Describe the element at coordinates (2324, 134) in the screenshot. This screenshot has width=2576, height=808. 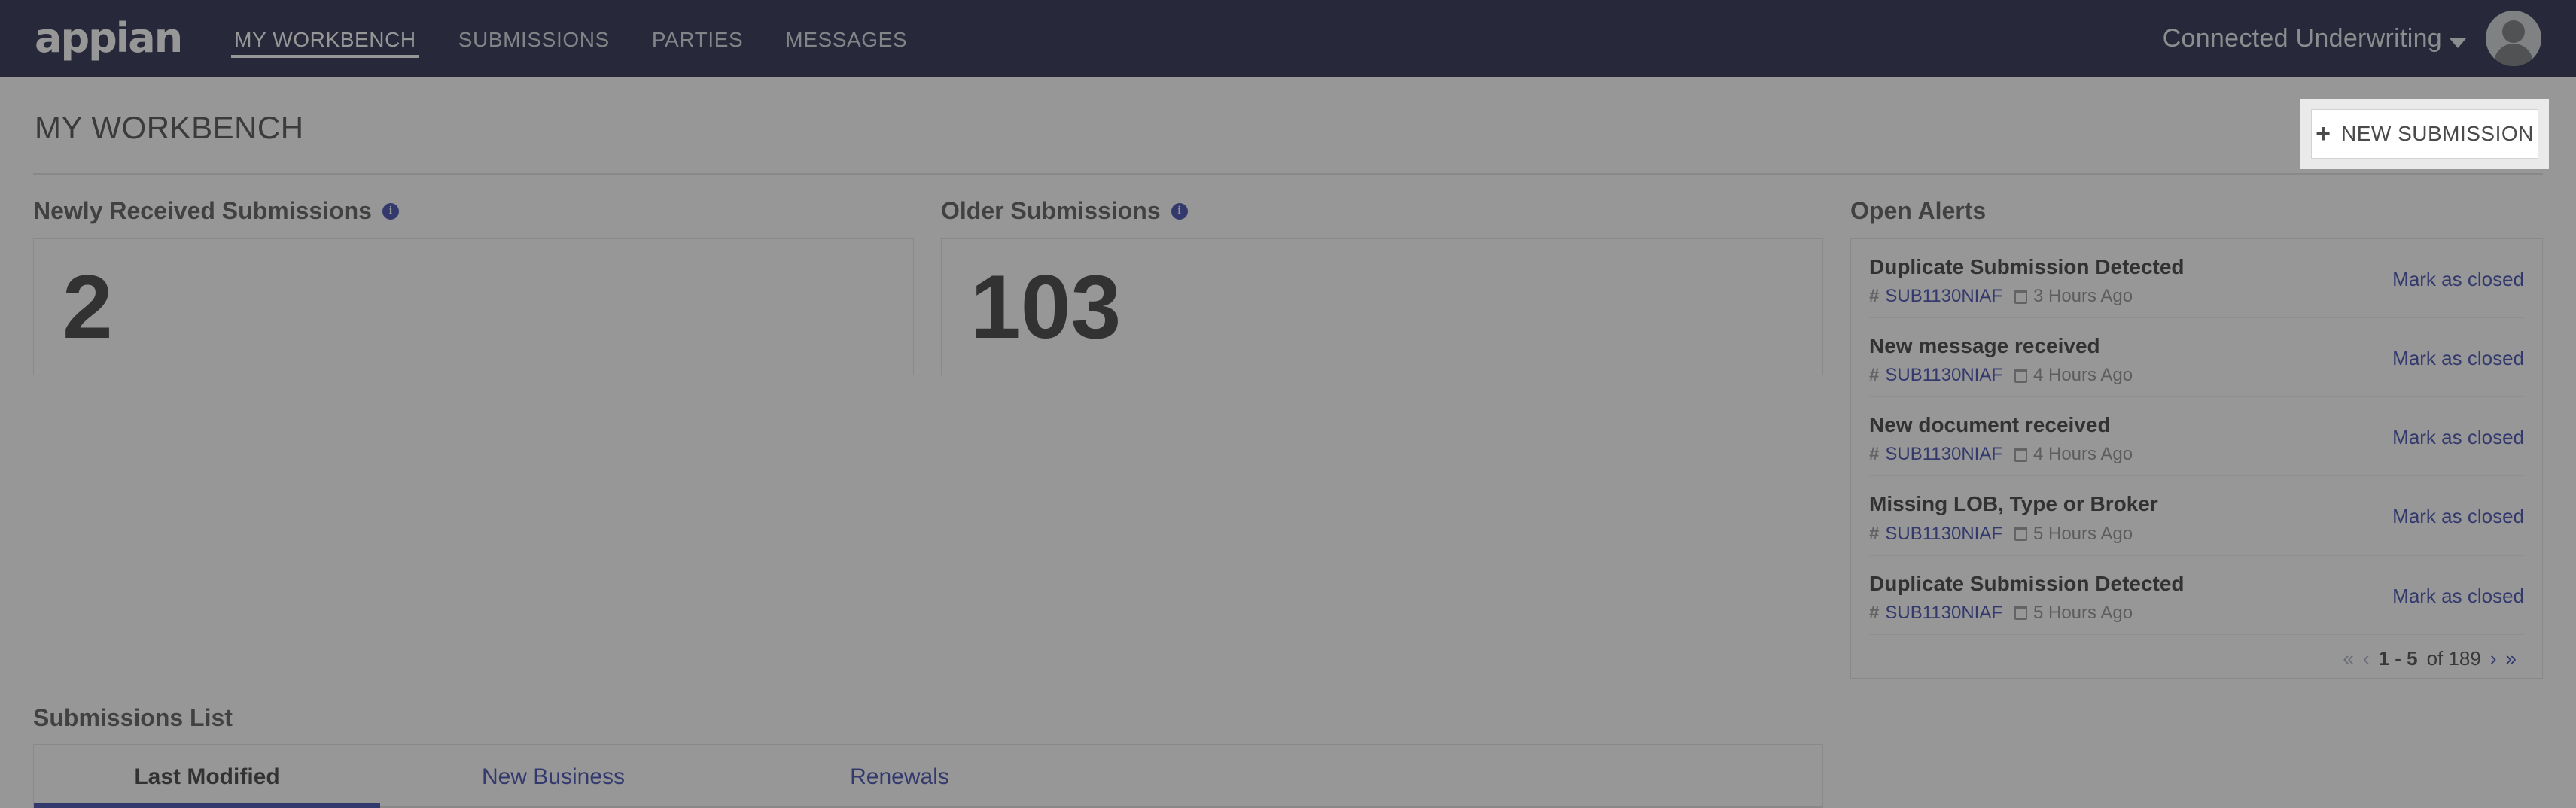
I see `plus-icon: +` at that location.